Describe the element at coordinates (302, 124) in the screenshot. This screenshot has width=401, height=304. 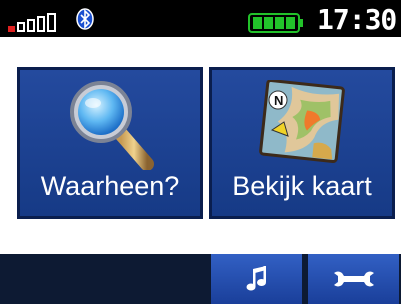
I see `map-icon: N` at that location.